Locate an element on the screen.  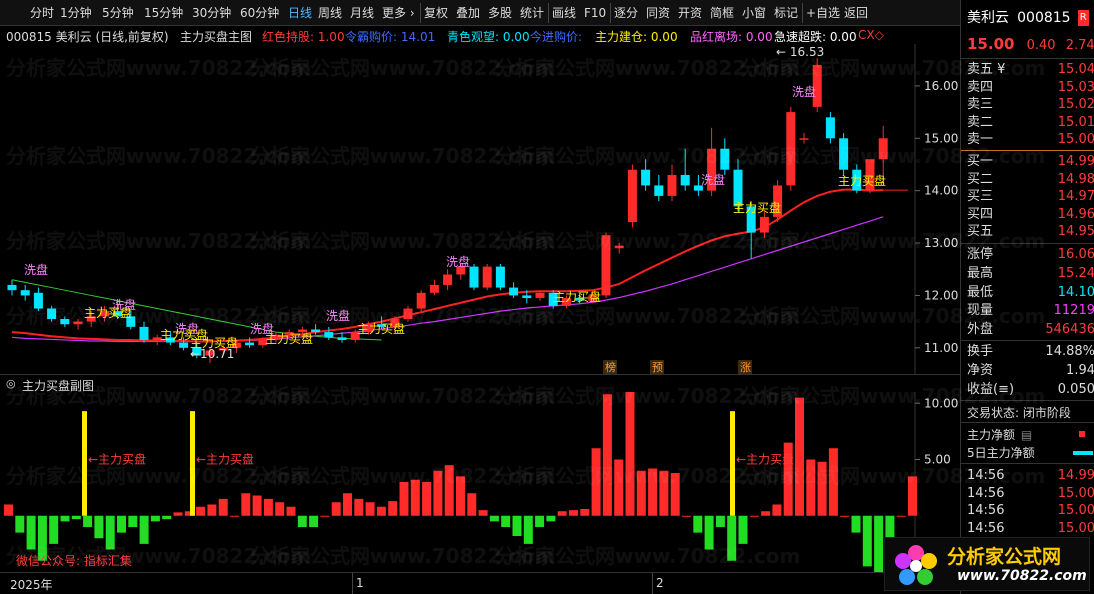
stats-row: 最低 14.10 is located at coordinates (1030, 293).